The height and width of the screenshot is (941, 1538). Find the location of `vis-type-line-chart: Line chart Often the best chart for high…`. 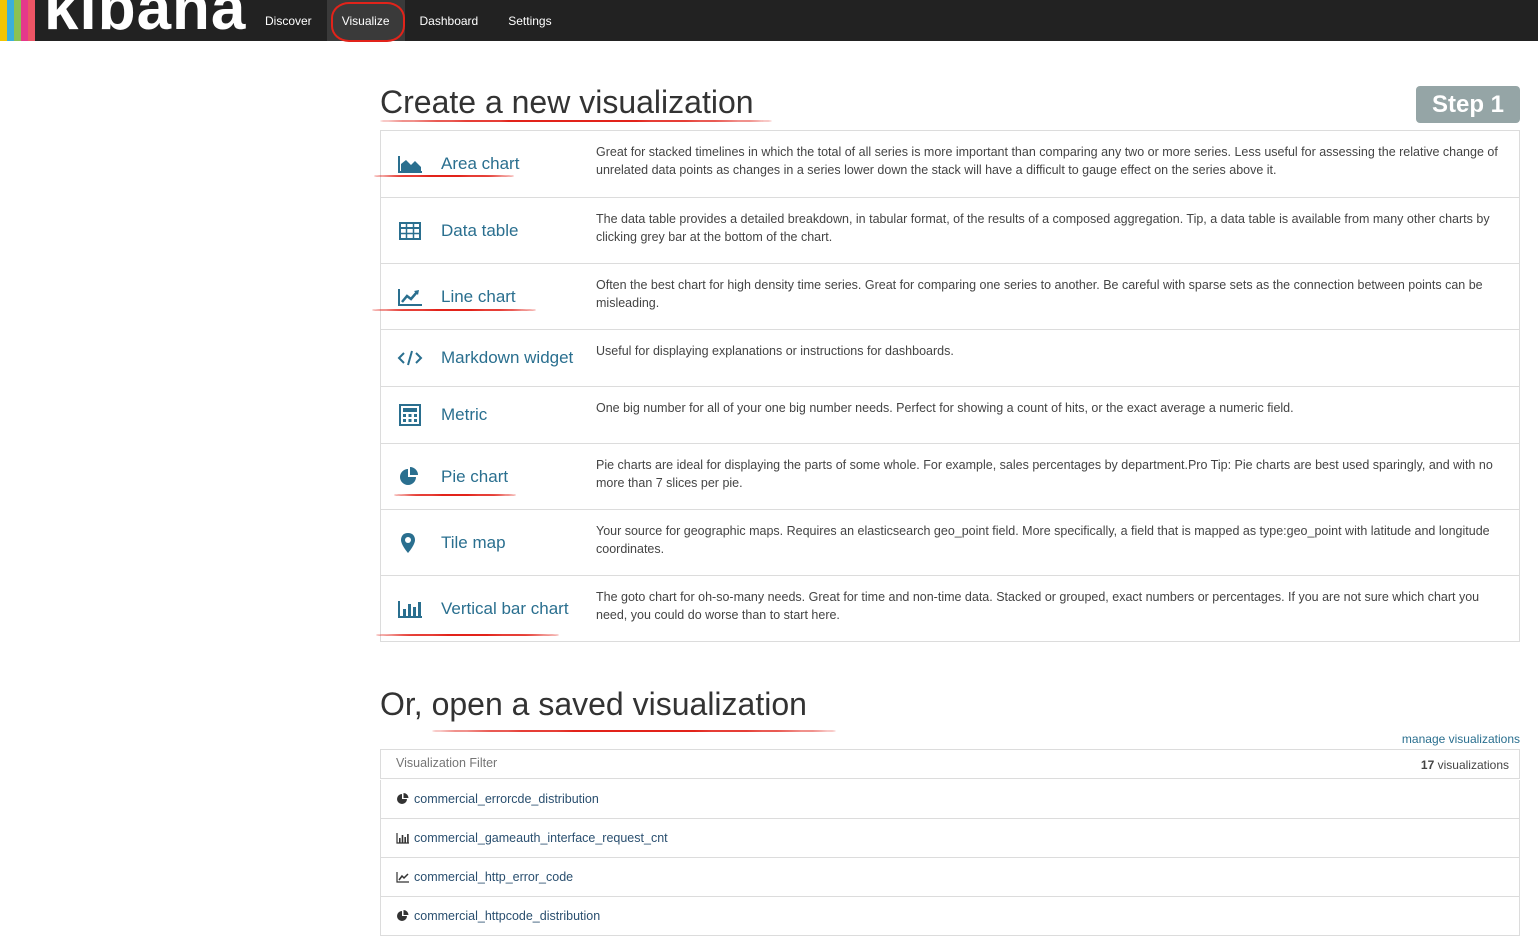

vis-type-line-chart: Line chart Often the best chart for high… is located at coordinates (950, 296).